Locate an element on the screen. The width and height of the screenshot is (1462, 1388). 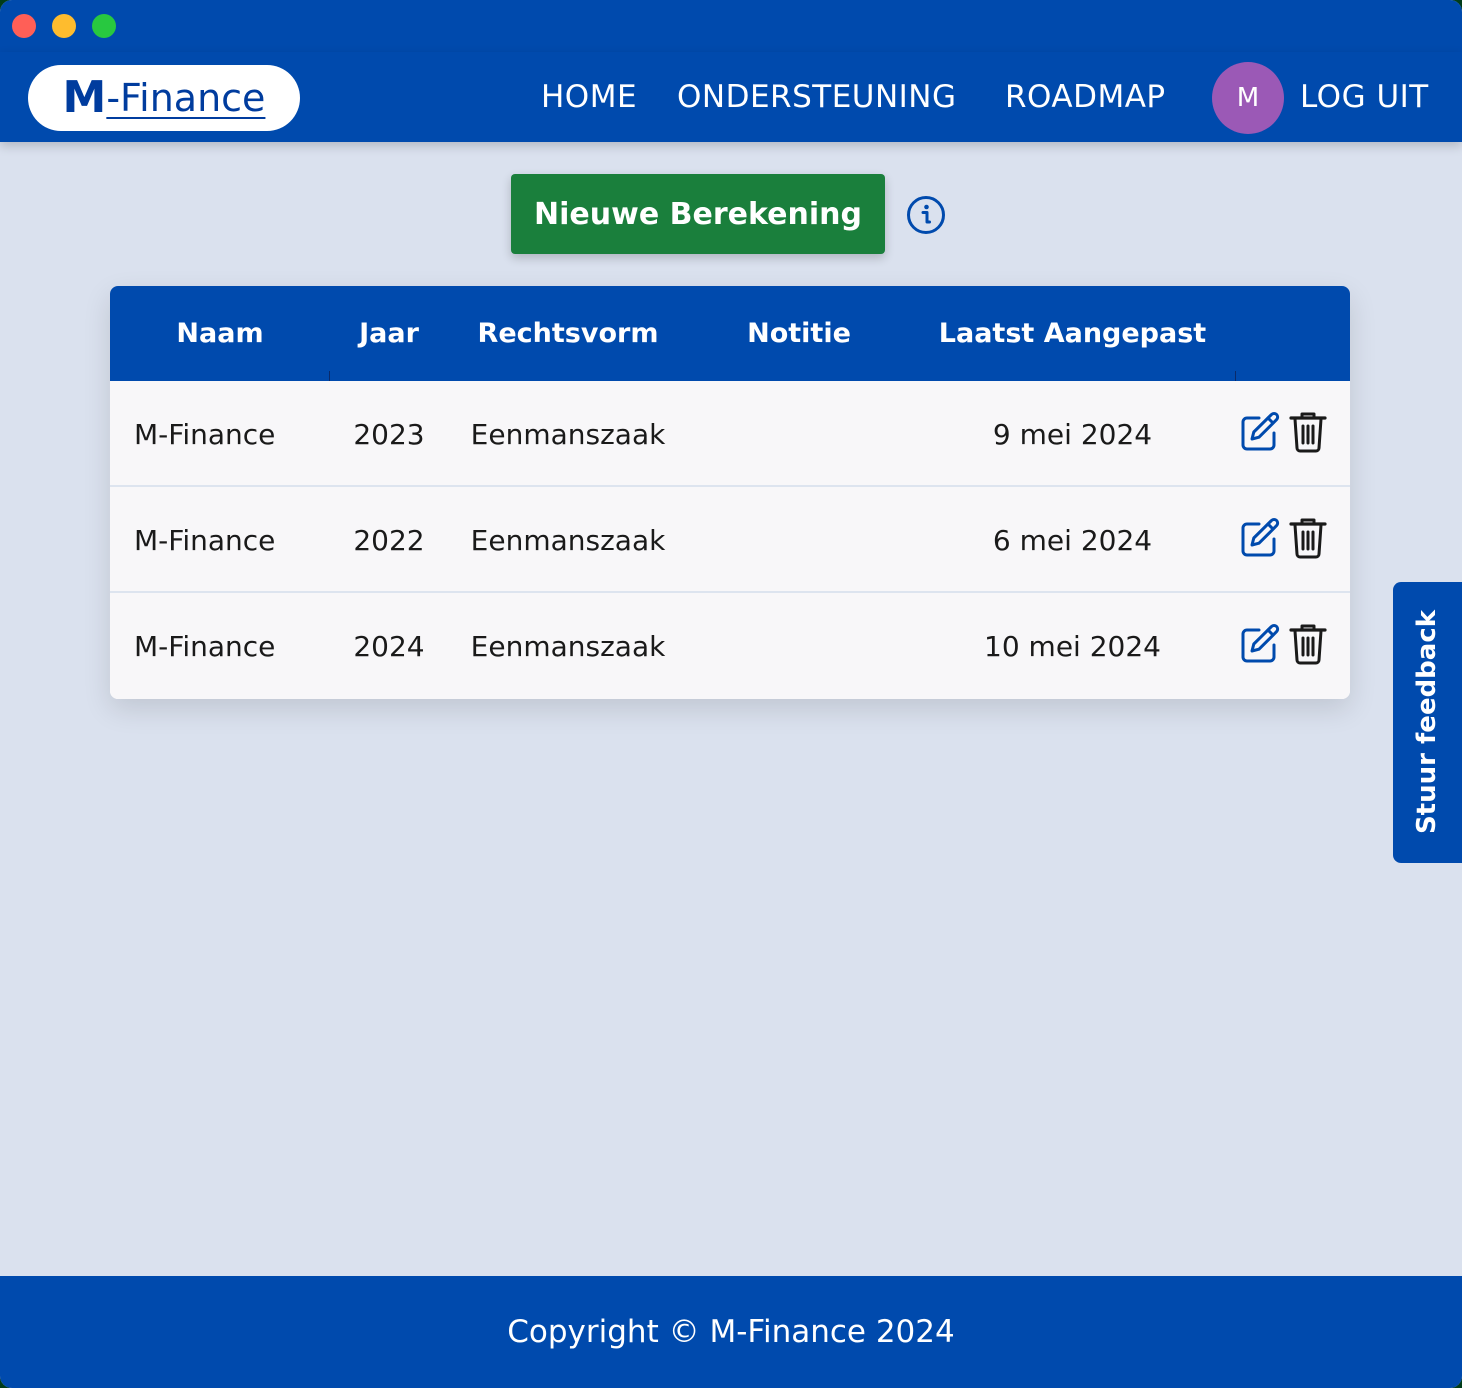
cell-year: 2024 is located at coordinates (389, 646).